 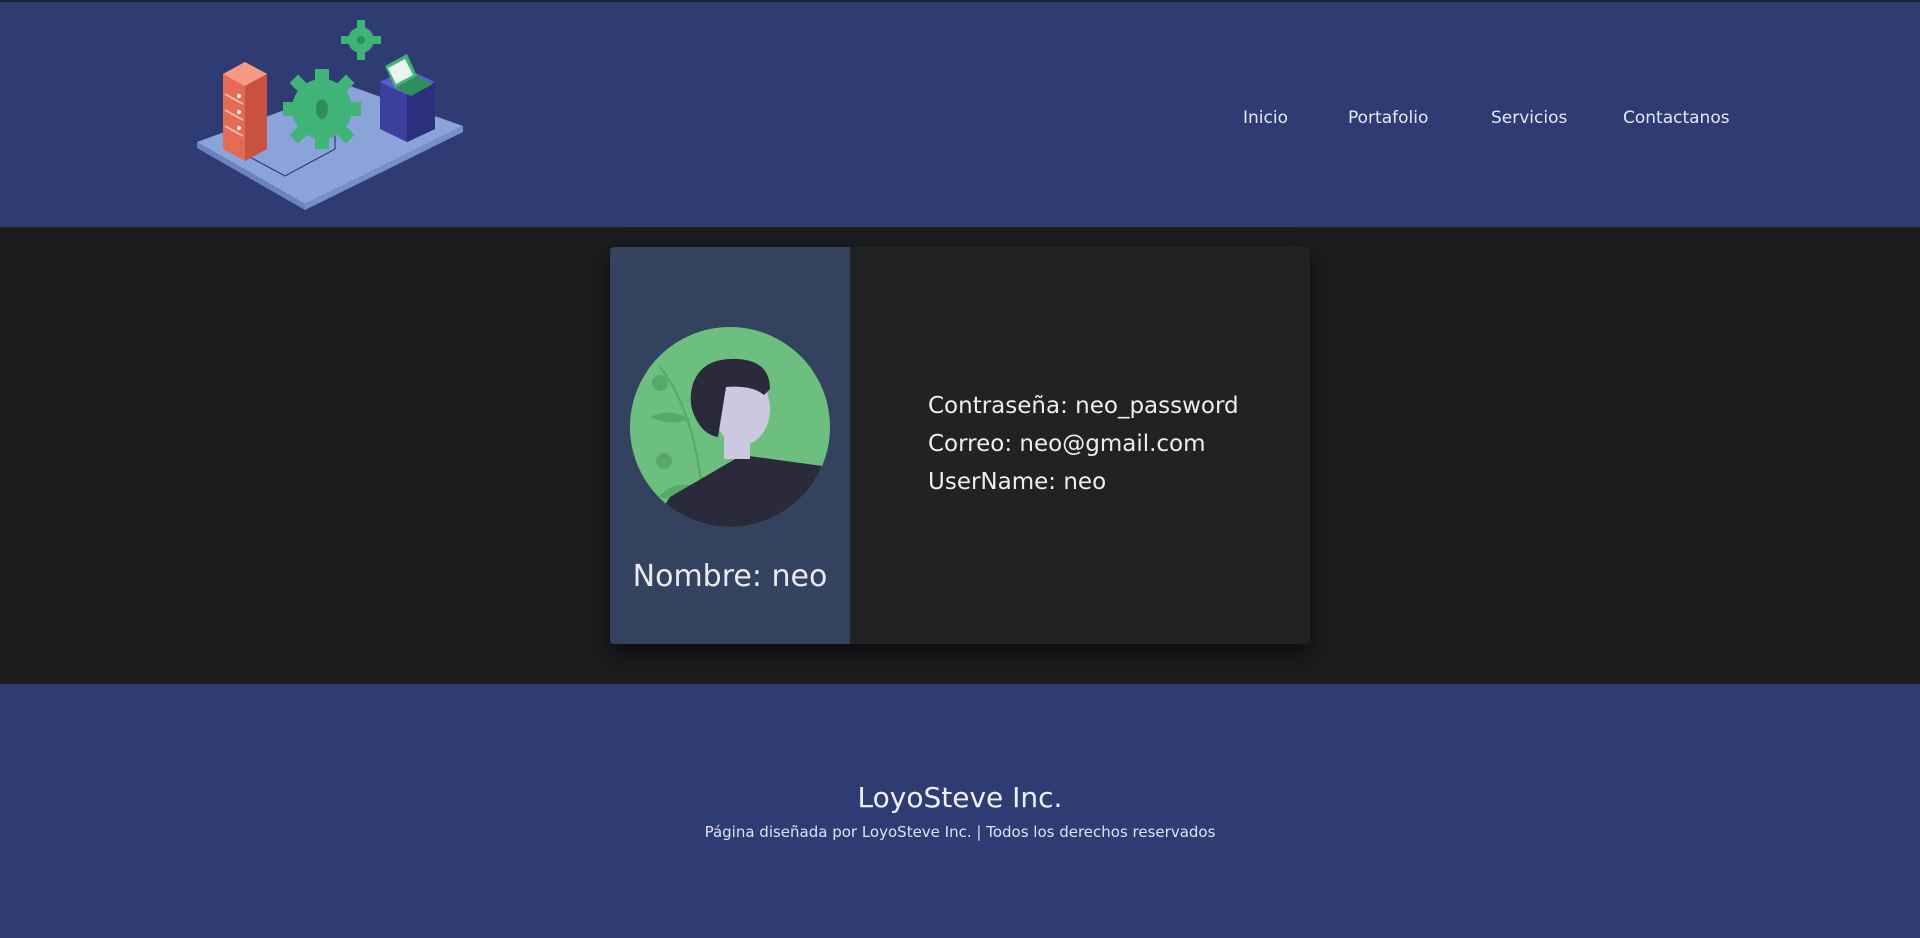 I want to click on profile-name: Nombre: neo, so click(x=730, y=576).